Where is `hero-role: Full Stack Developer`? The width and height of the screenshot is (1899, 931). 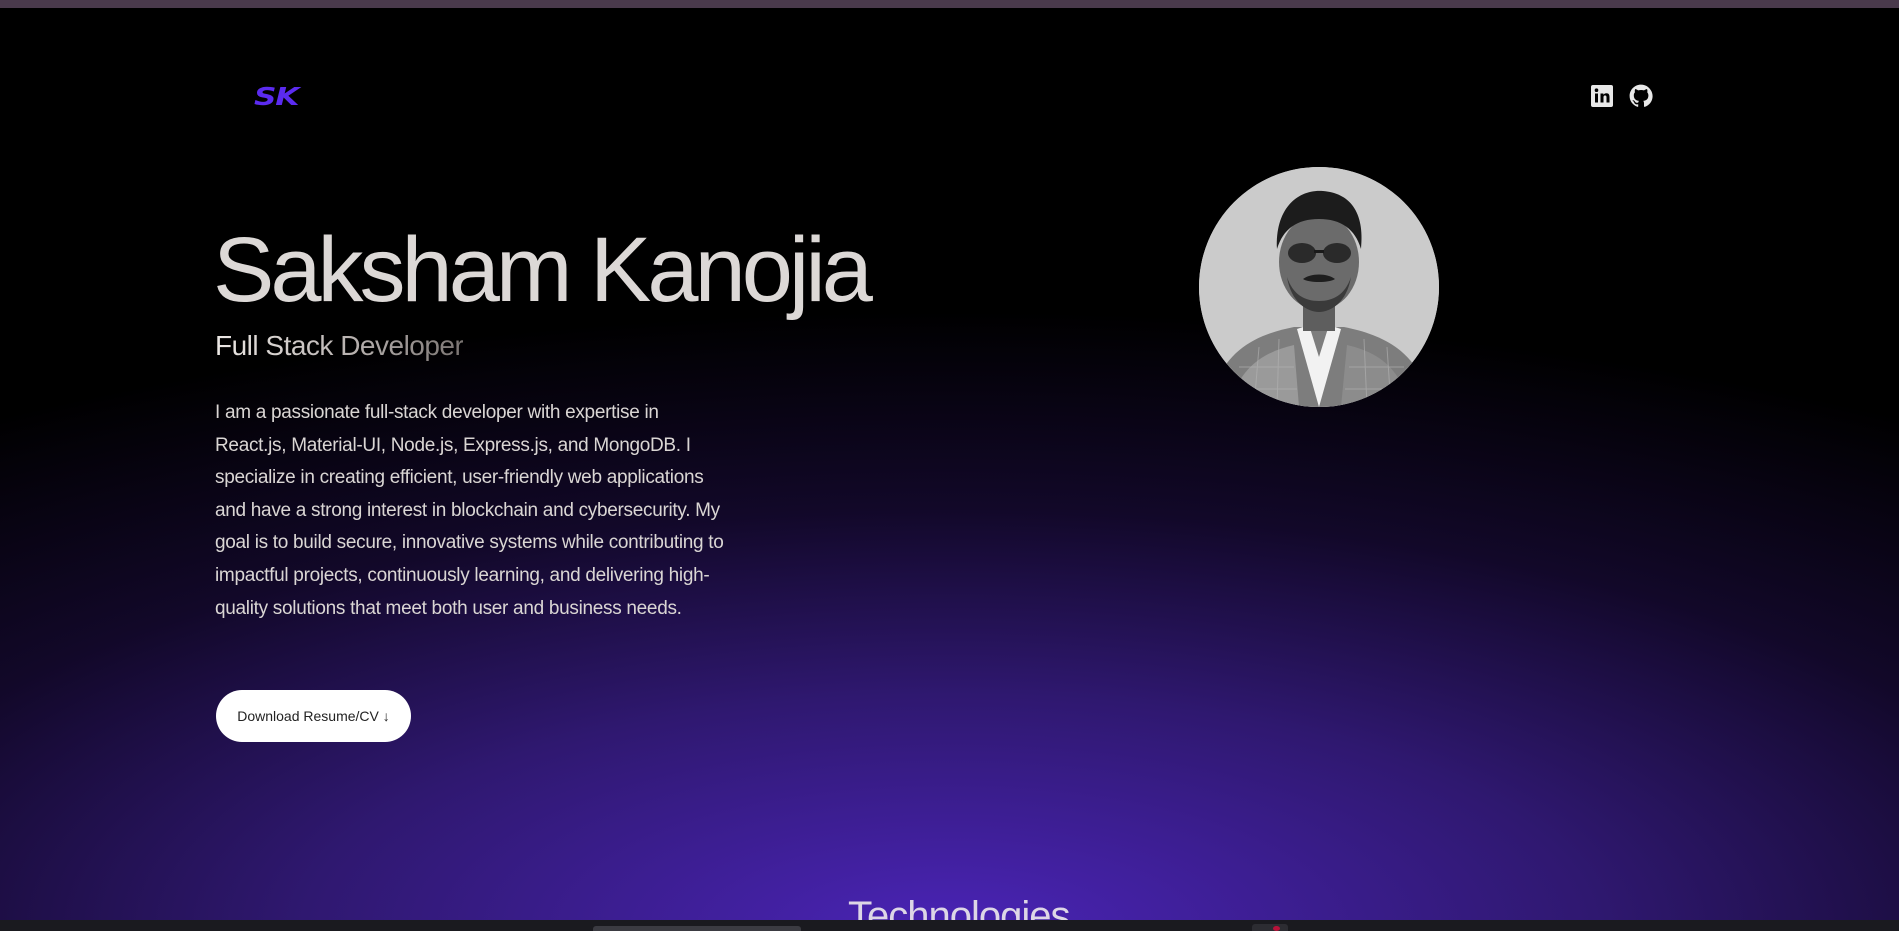
hero-role: Full Stack Developer is located at coordinates (339, 345).